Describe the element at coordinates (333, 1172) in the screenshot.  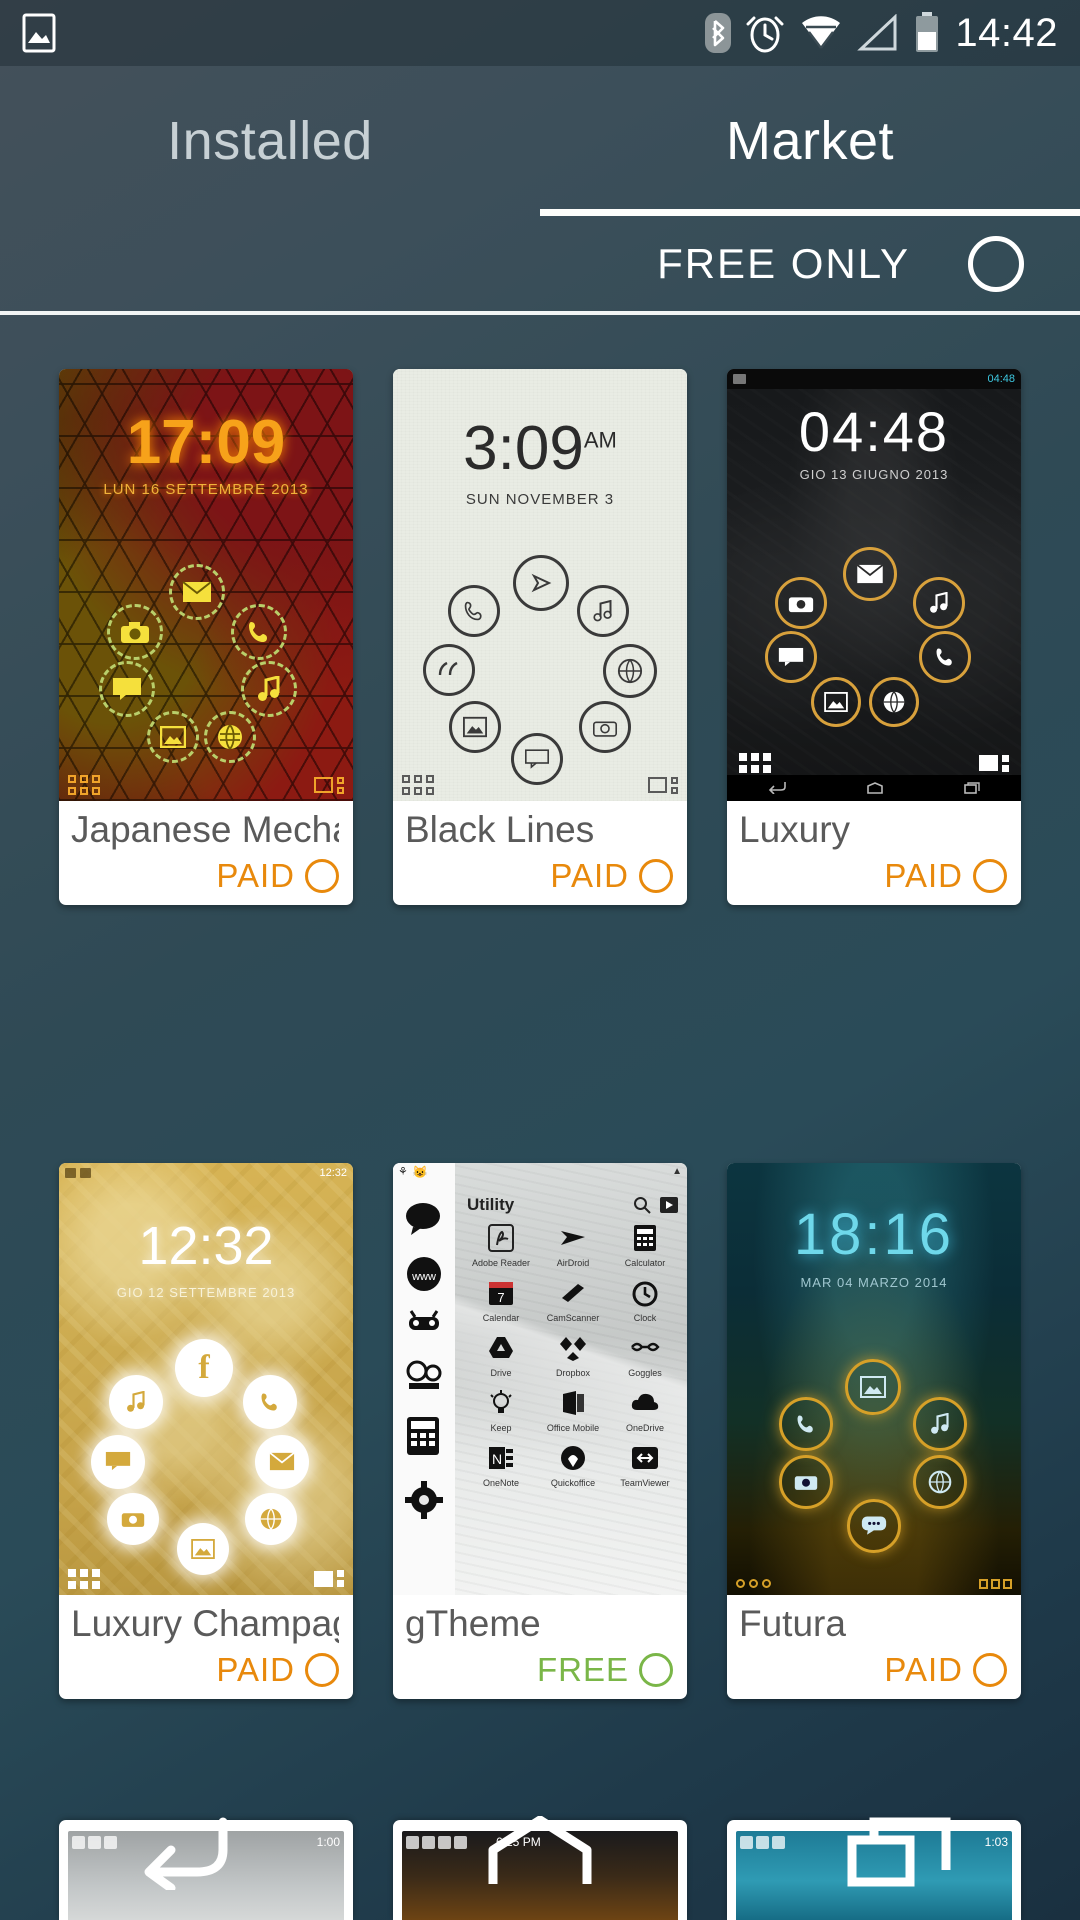
I see `preview-status-time: 12:32` at that location.